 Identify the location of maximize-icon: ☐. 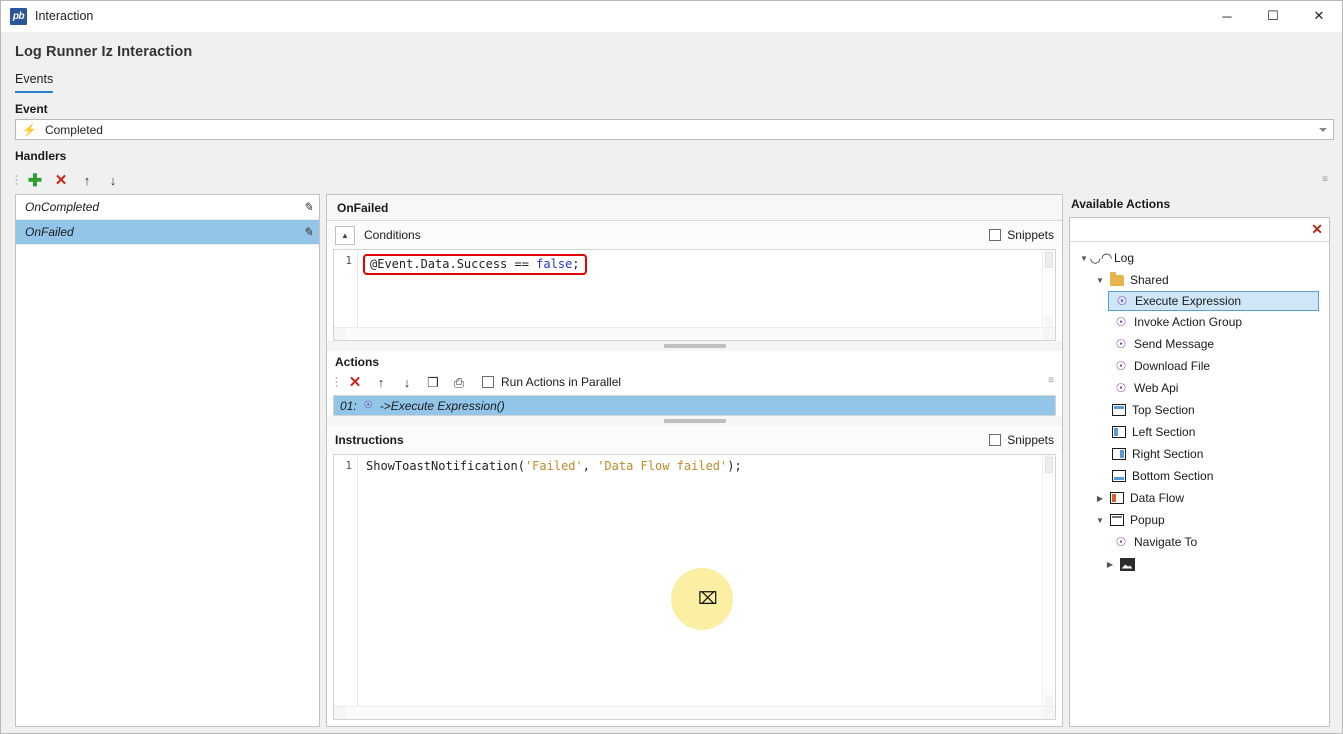
(1273, 16).